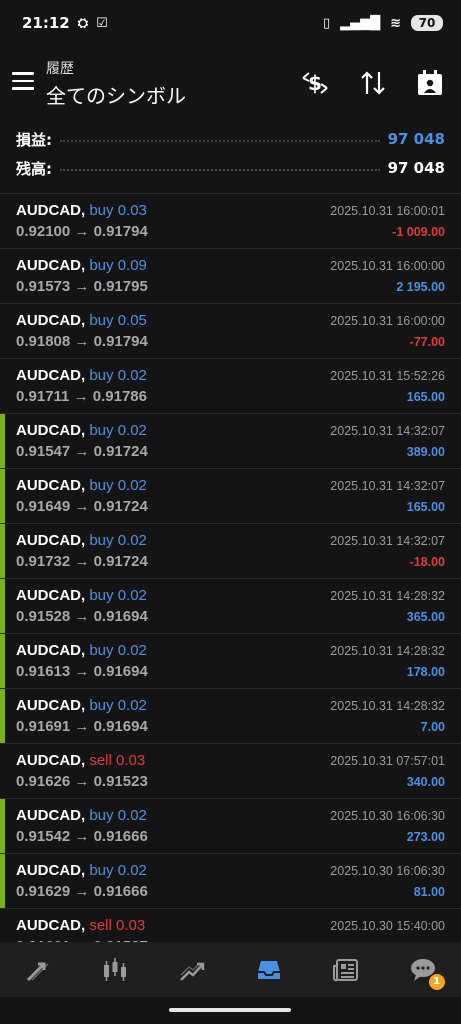  I want to click on trade-time: 2025.10.30 15:40:00, so click(387, 926).